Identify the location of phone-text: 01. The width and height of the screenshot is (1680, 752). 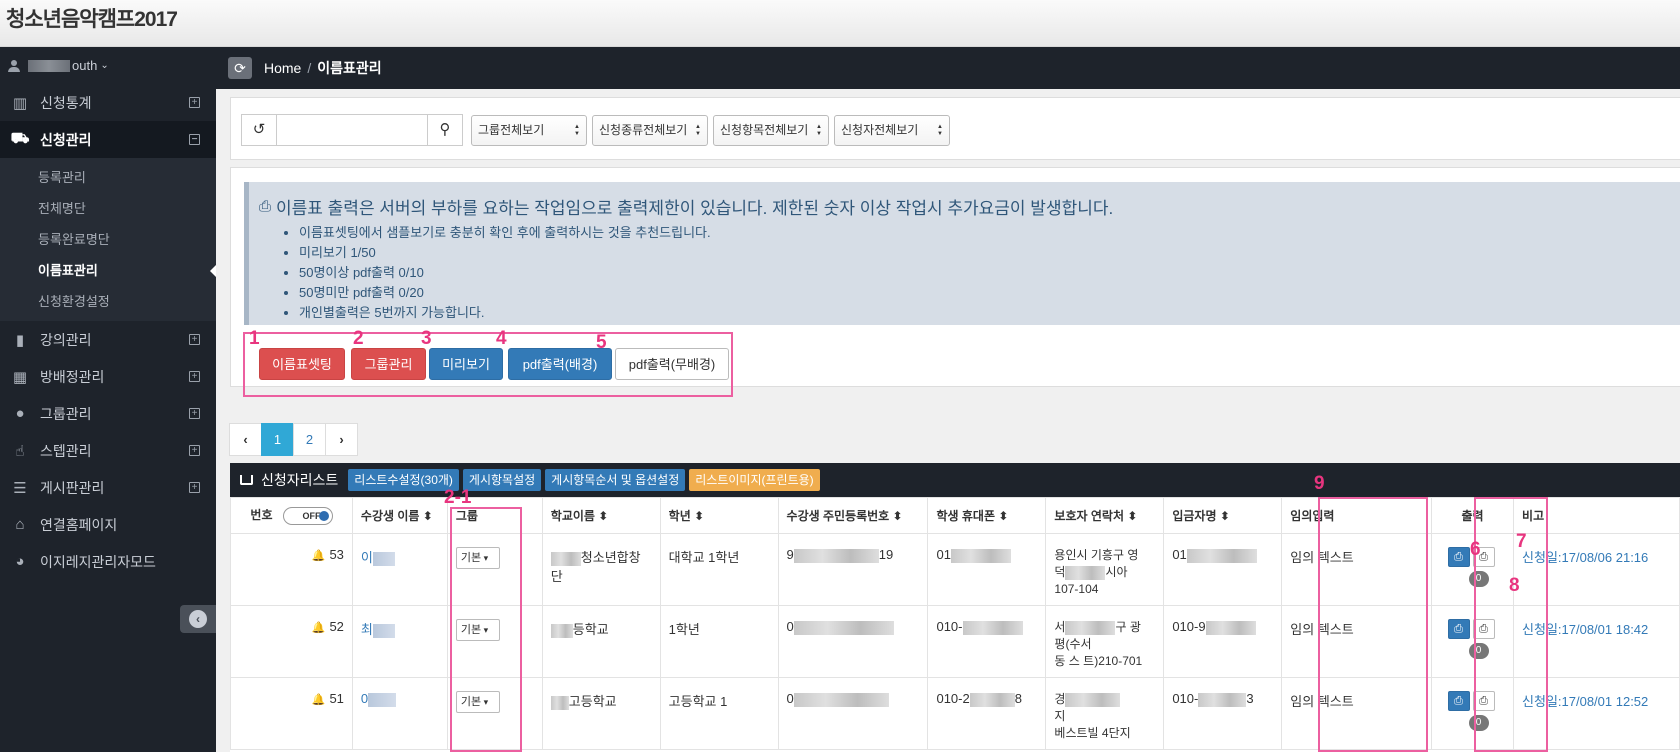
(943, 554).